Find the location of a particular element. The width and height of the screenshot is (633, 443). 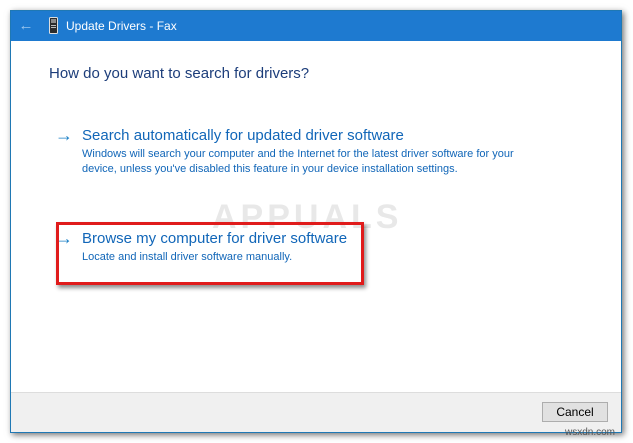

highlight-box is located at coordinates (210, 253).